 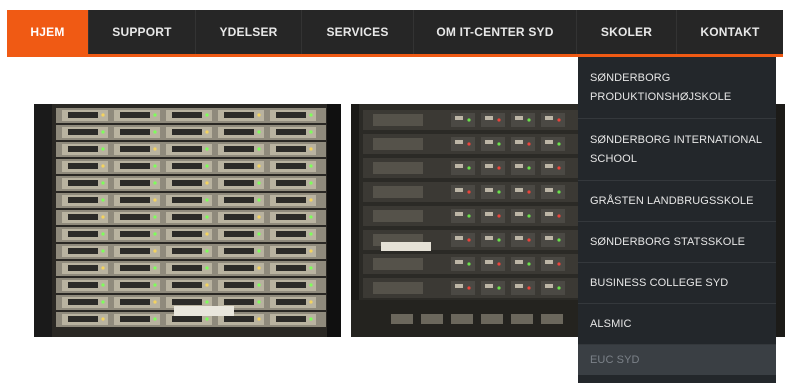 What do you see at coordinates (677, 88) in the screenshot?
I see `dropdown-item-sonderborg-produktionshojskole: SØNDERBORG PRODUKTIONSHØJSKOLE` at bounding box center [677, 88].